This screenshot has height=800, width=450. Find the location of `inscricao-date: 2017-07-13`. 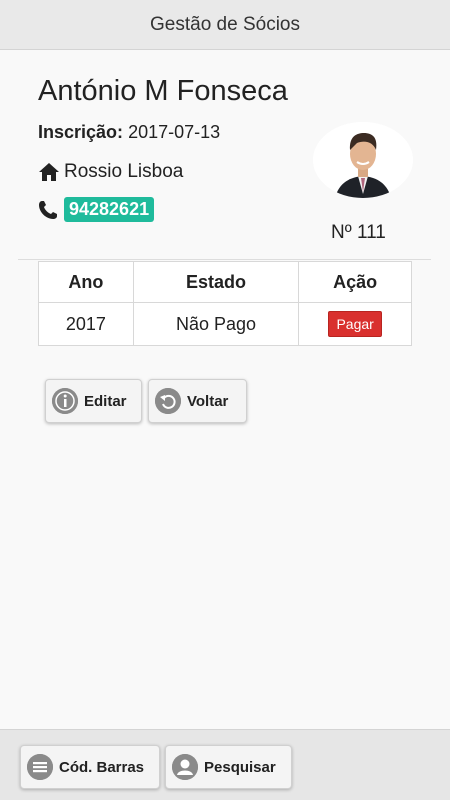

inscricao-date: 2017-07-13 is located at coordinates (174, 132).